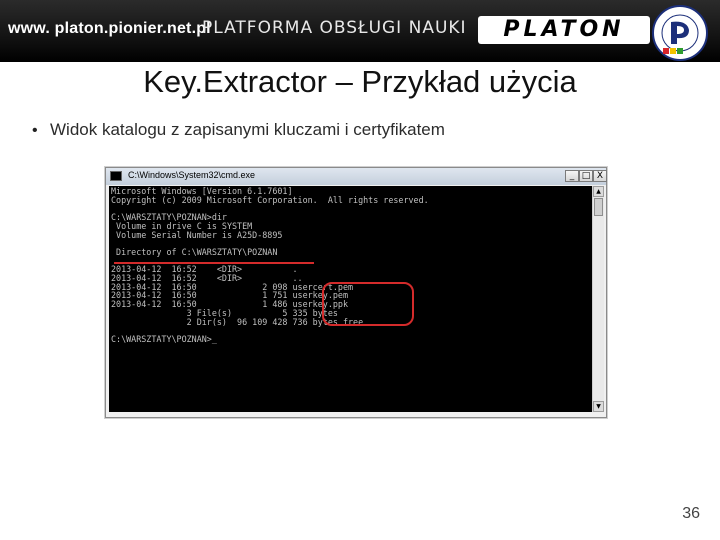 The height and width of the screenshot is (540, 720). Describe the element at coordinates (598, 191) in the screenshot. I see `scroll-up-icon: ▲` at that location.